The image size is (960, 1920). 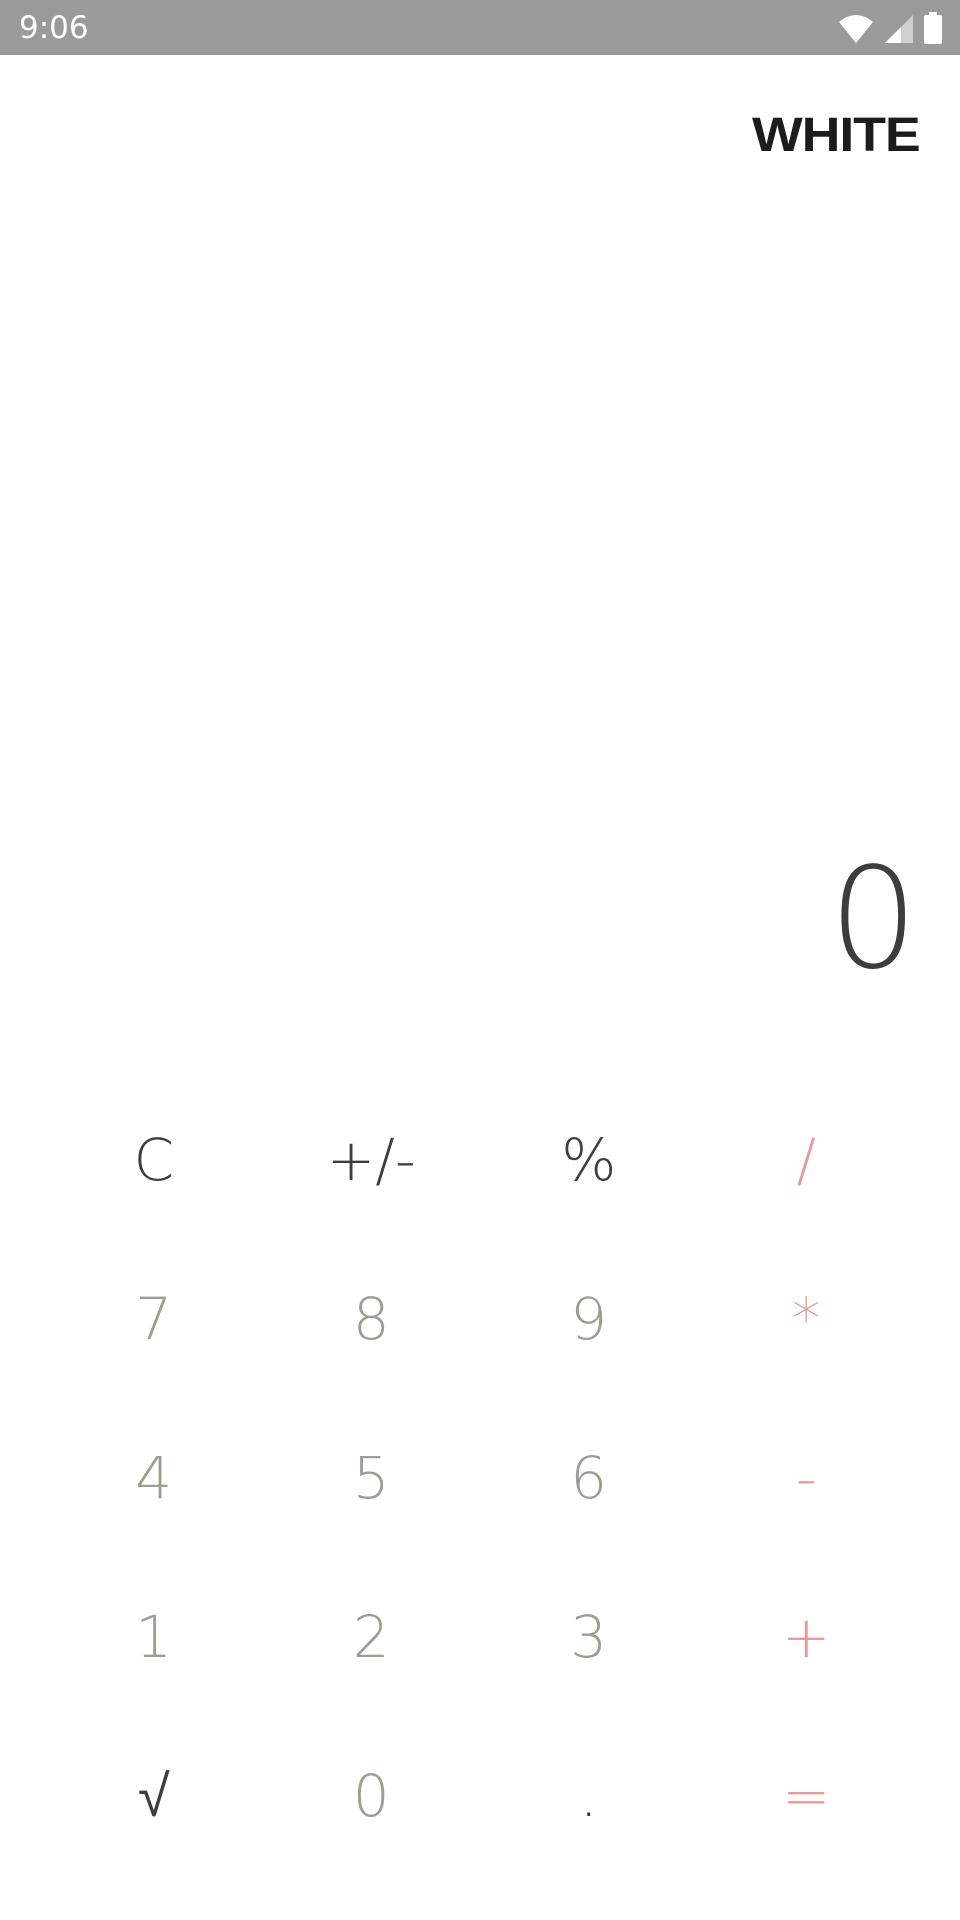 What do you see at coordinates (54, 28) in the screenshot?
I see `status-time: 9:06` at bounding box center [54, 28].